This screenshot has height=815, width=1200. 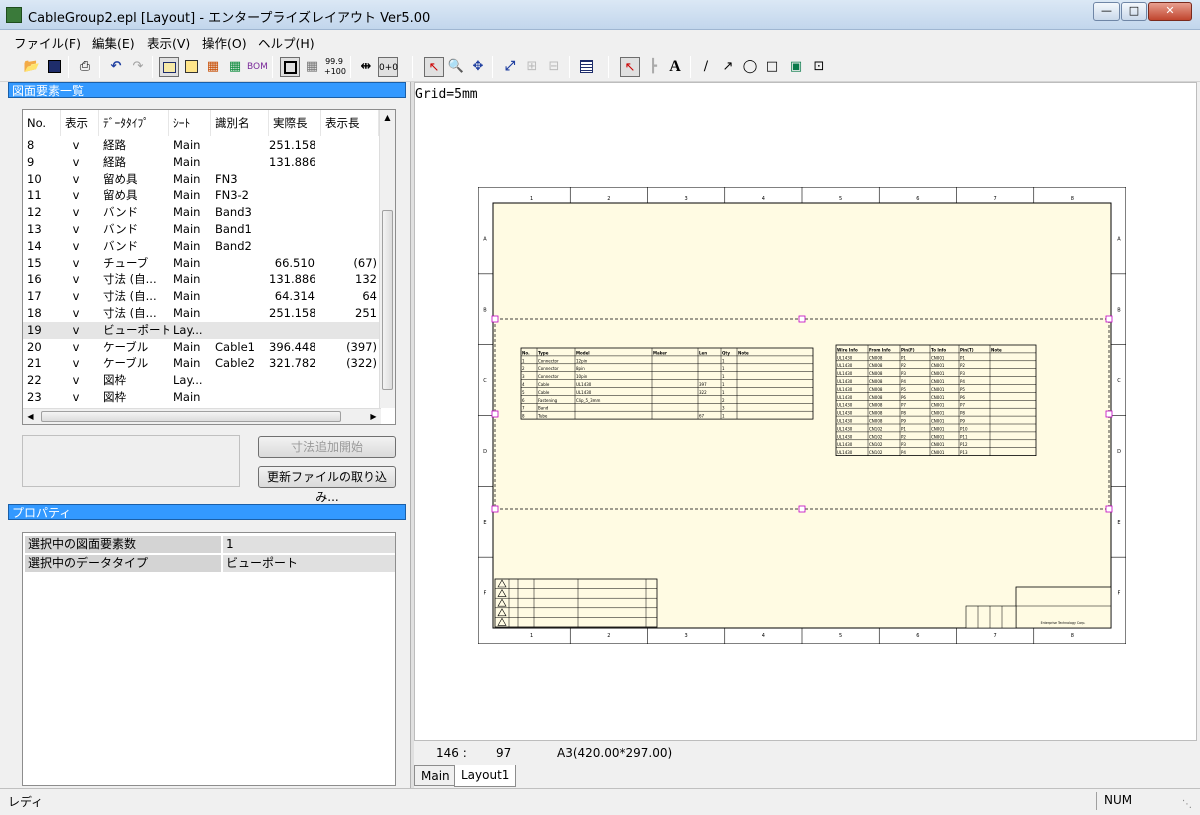 I want to click on frame-tool-icon: ⊡, so click(x=819, y=67).